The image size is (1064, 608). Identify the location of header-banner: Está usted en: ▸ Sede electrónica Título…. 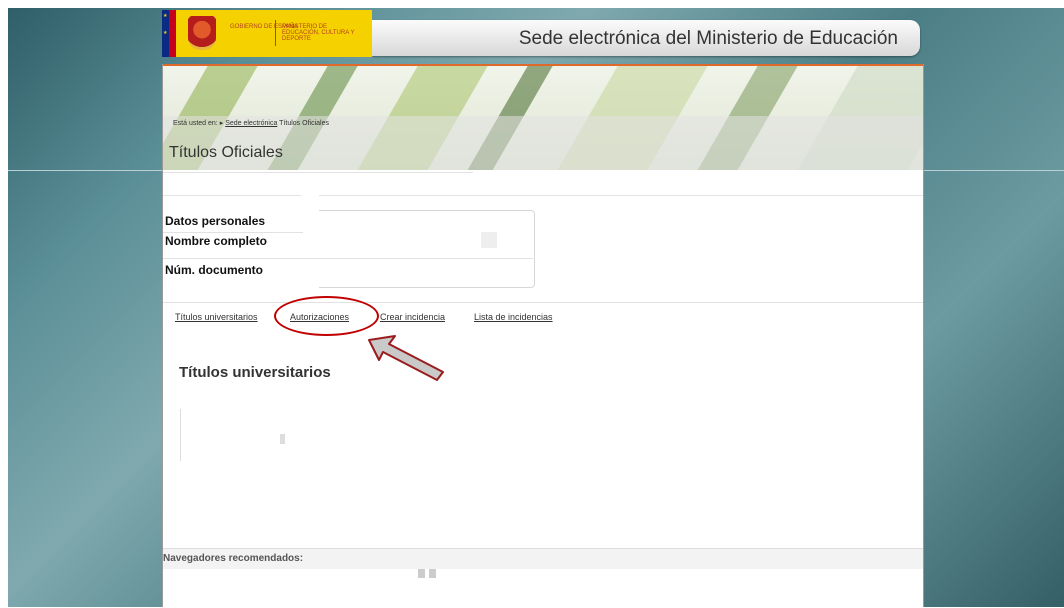
(543, 117).